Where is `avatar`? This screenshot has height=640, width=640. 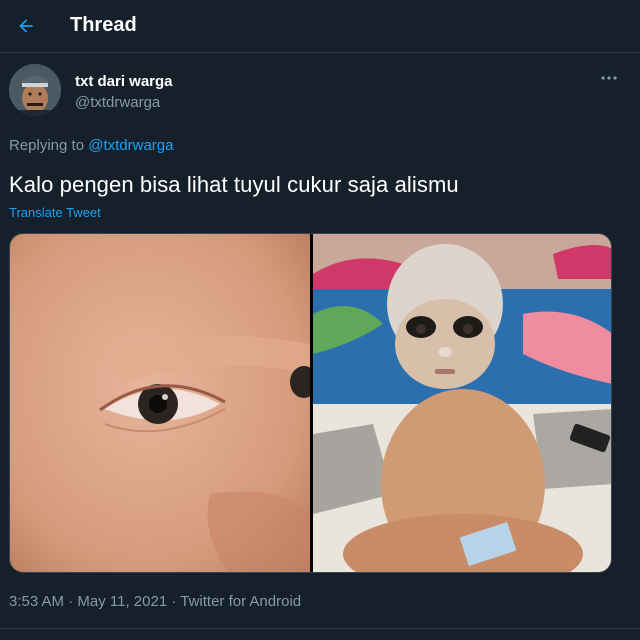
avatar is located at coordinates (35, 90).